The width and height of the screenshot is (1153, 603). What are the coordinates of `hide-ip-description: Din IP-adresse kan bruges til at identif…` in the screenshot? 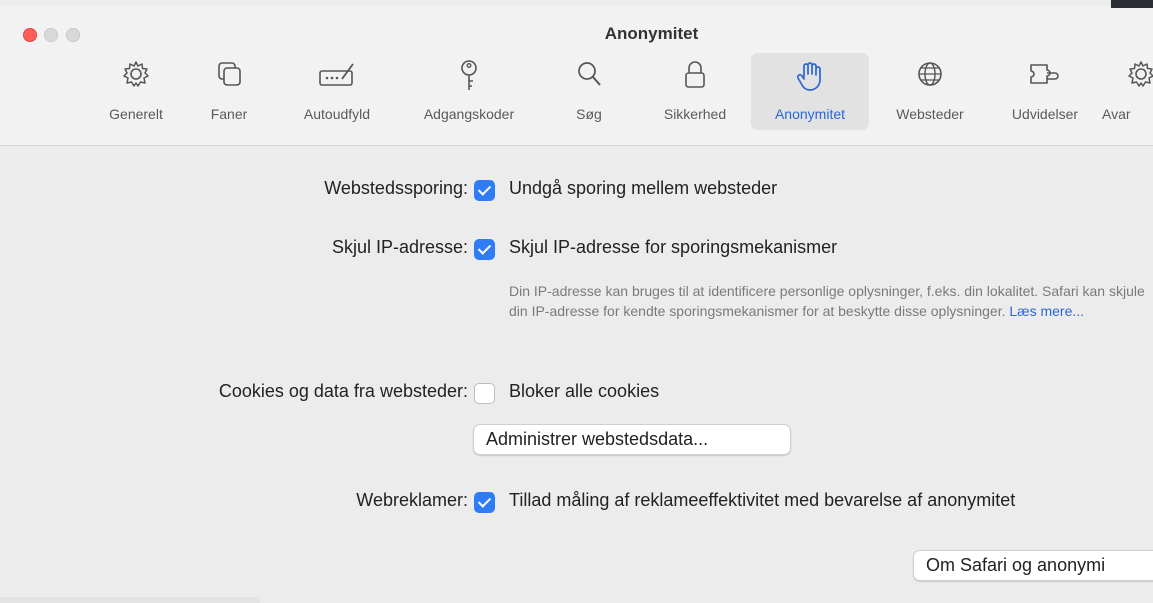 It's located at (831, 301).